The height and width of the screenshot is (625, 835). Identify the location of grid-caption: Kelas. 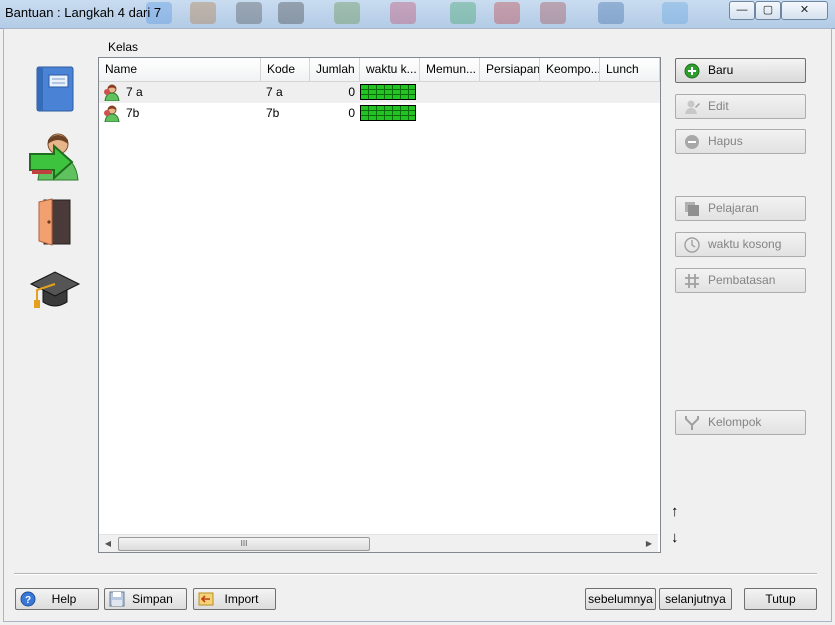
(123, 47).